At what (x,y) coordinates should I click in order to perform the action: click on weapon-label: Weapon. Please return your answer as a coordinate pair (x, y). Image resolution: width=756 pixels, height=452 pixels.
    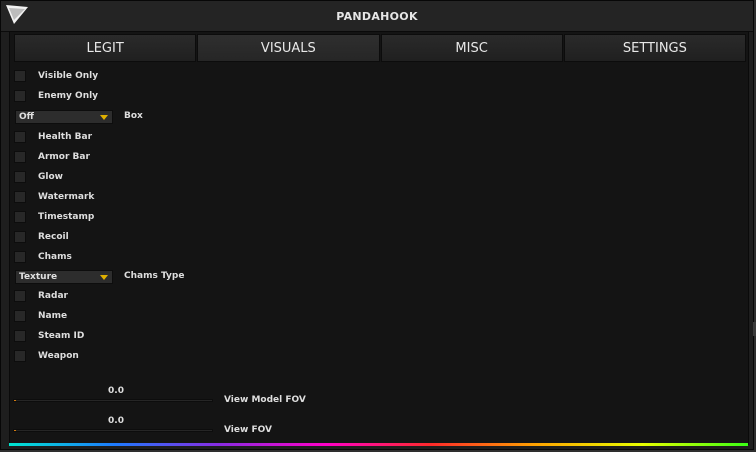
    Looking at the image, I should click on (58, 356).